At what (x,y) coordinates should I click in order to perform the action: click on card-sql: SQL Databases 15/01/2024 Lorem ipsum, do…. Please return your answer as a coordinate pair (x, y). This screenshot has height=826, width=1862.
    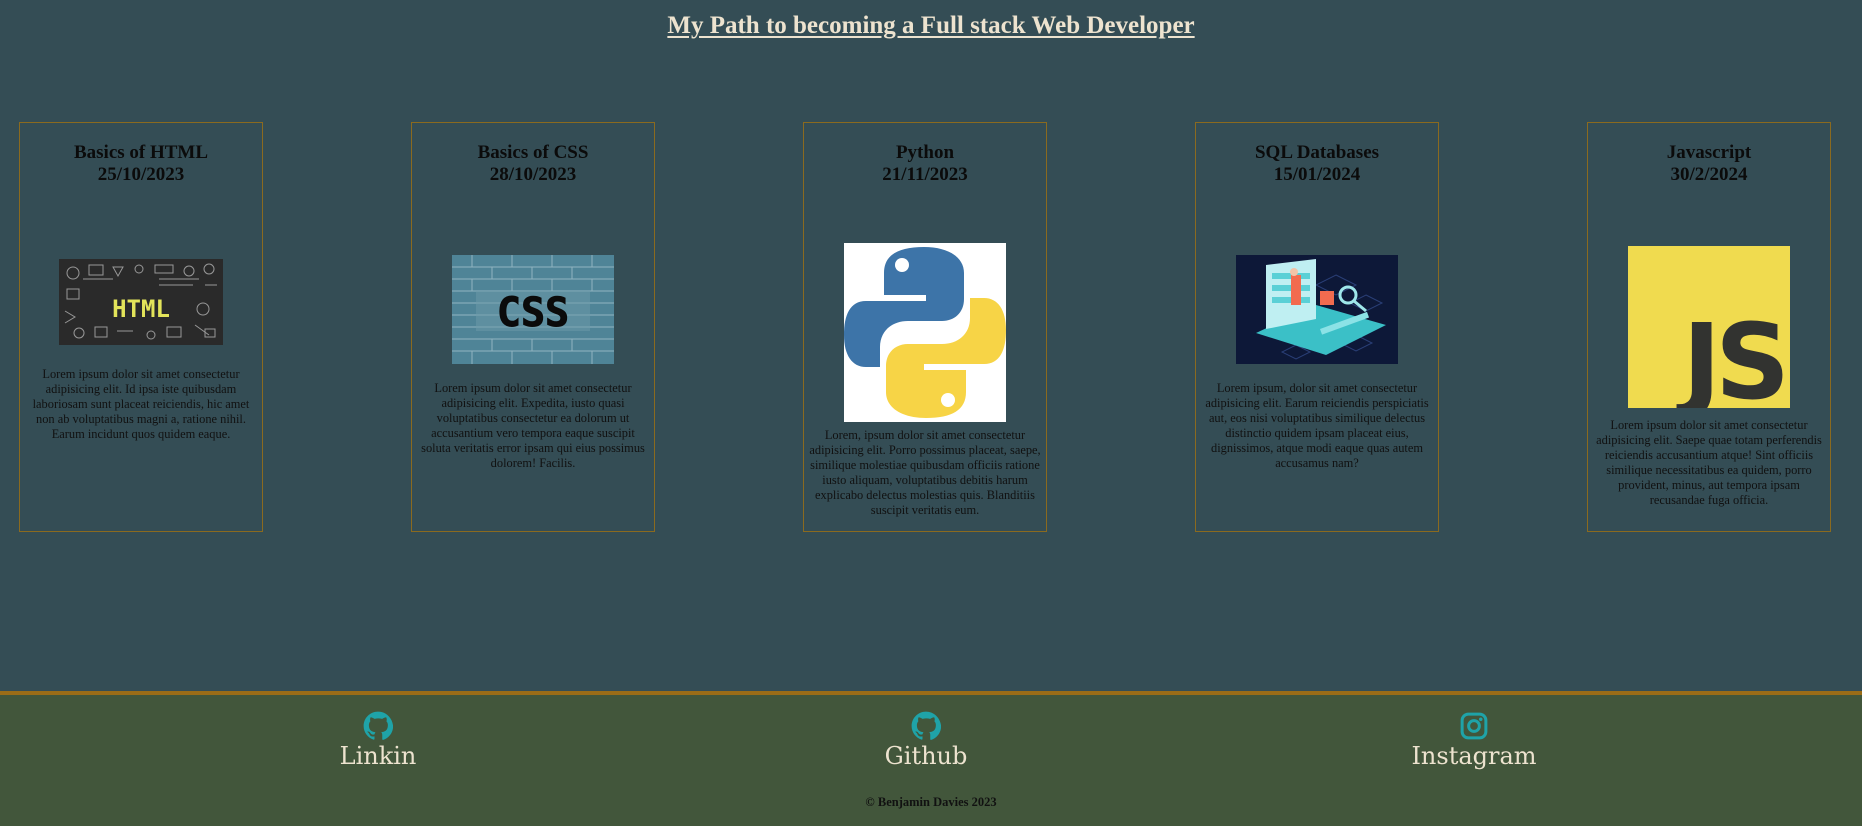
    Looking at the image, I should click on (1317, 327).